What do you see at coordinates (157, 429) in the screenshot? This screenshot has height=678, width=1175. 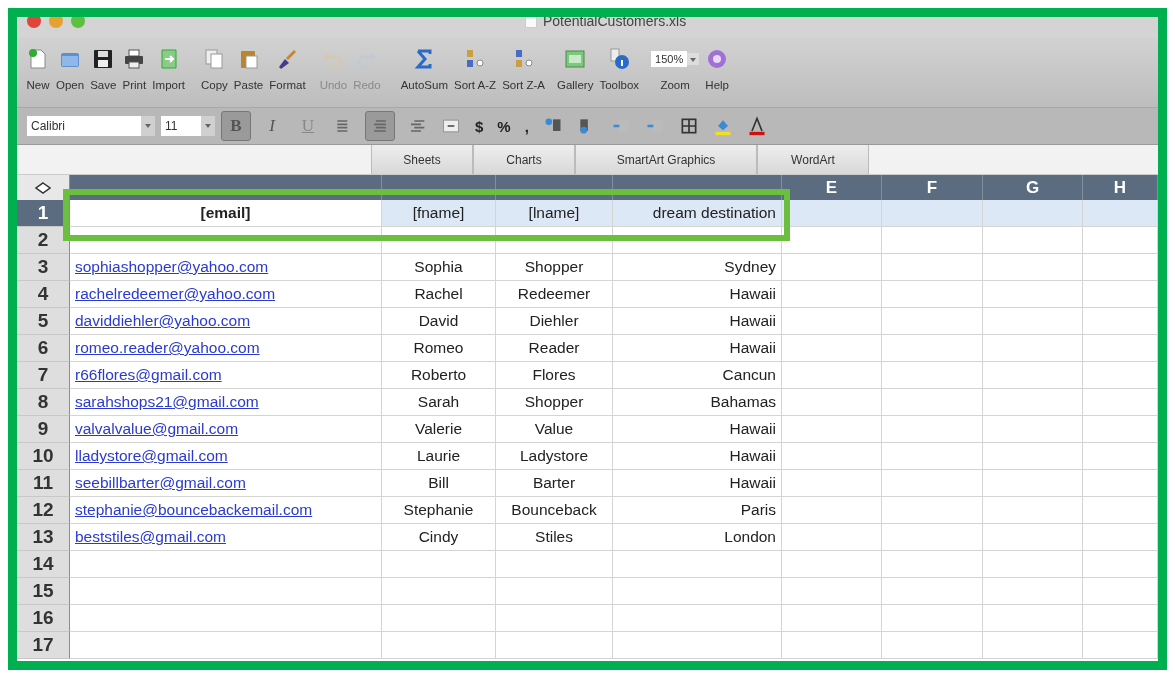 I see `email-link: valvalvalue@gmail.com` at bounding box center [157, 429].